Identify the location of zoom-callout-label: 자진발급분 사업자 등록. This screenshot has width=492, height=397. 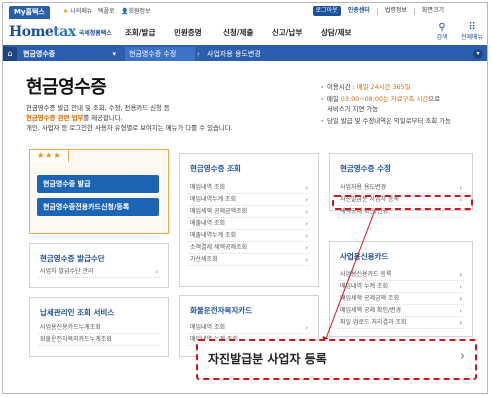
(267, 359).